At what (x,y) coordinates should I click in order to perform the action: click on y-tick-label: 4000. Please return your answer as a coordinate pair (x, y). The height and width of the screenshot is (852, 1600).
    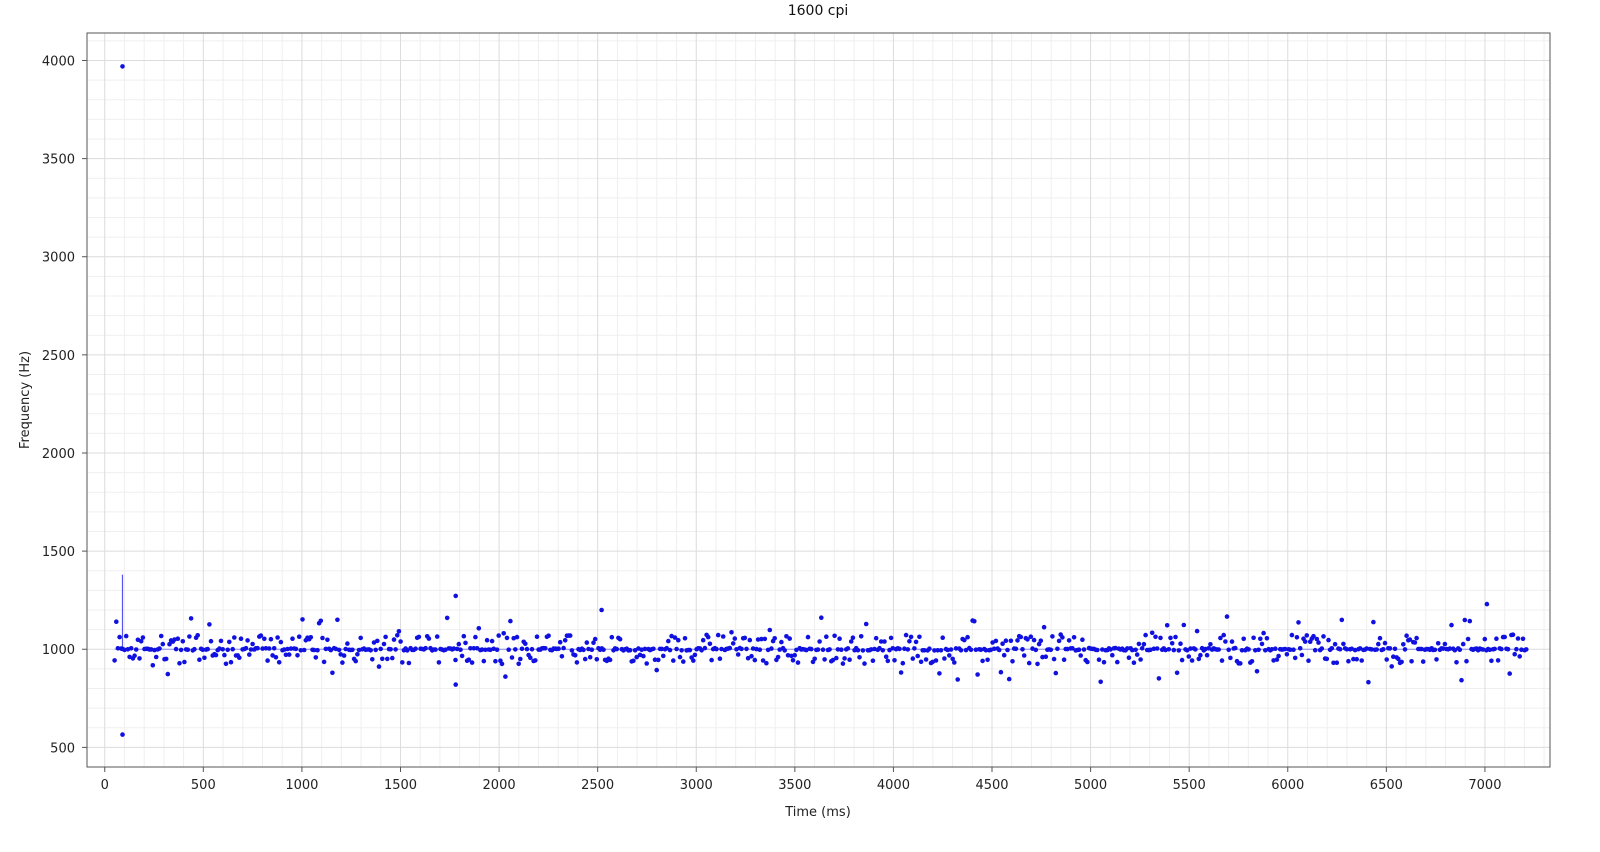
    Looking at the image, I should click on (58, 61).